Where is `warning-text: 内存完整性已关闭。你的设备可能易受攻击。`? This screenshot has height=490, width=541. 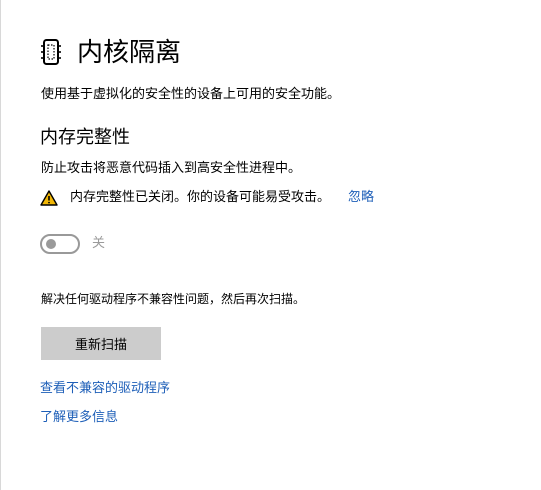 warning-text: 内存完整性已关闭。你的设备可能易受攻击。 is located at coordinates (200, 197).